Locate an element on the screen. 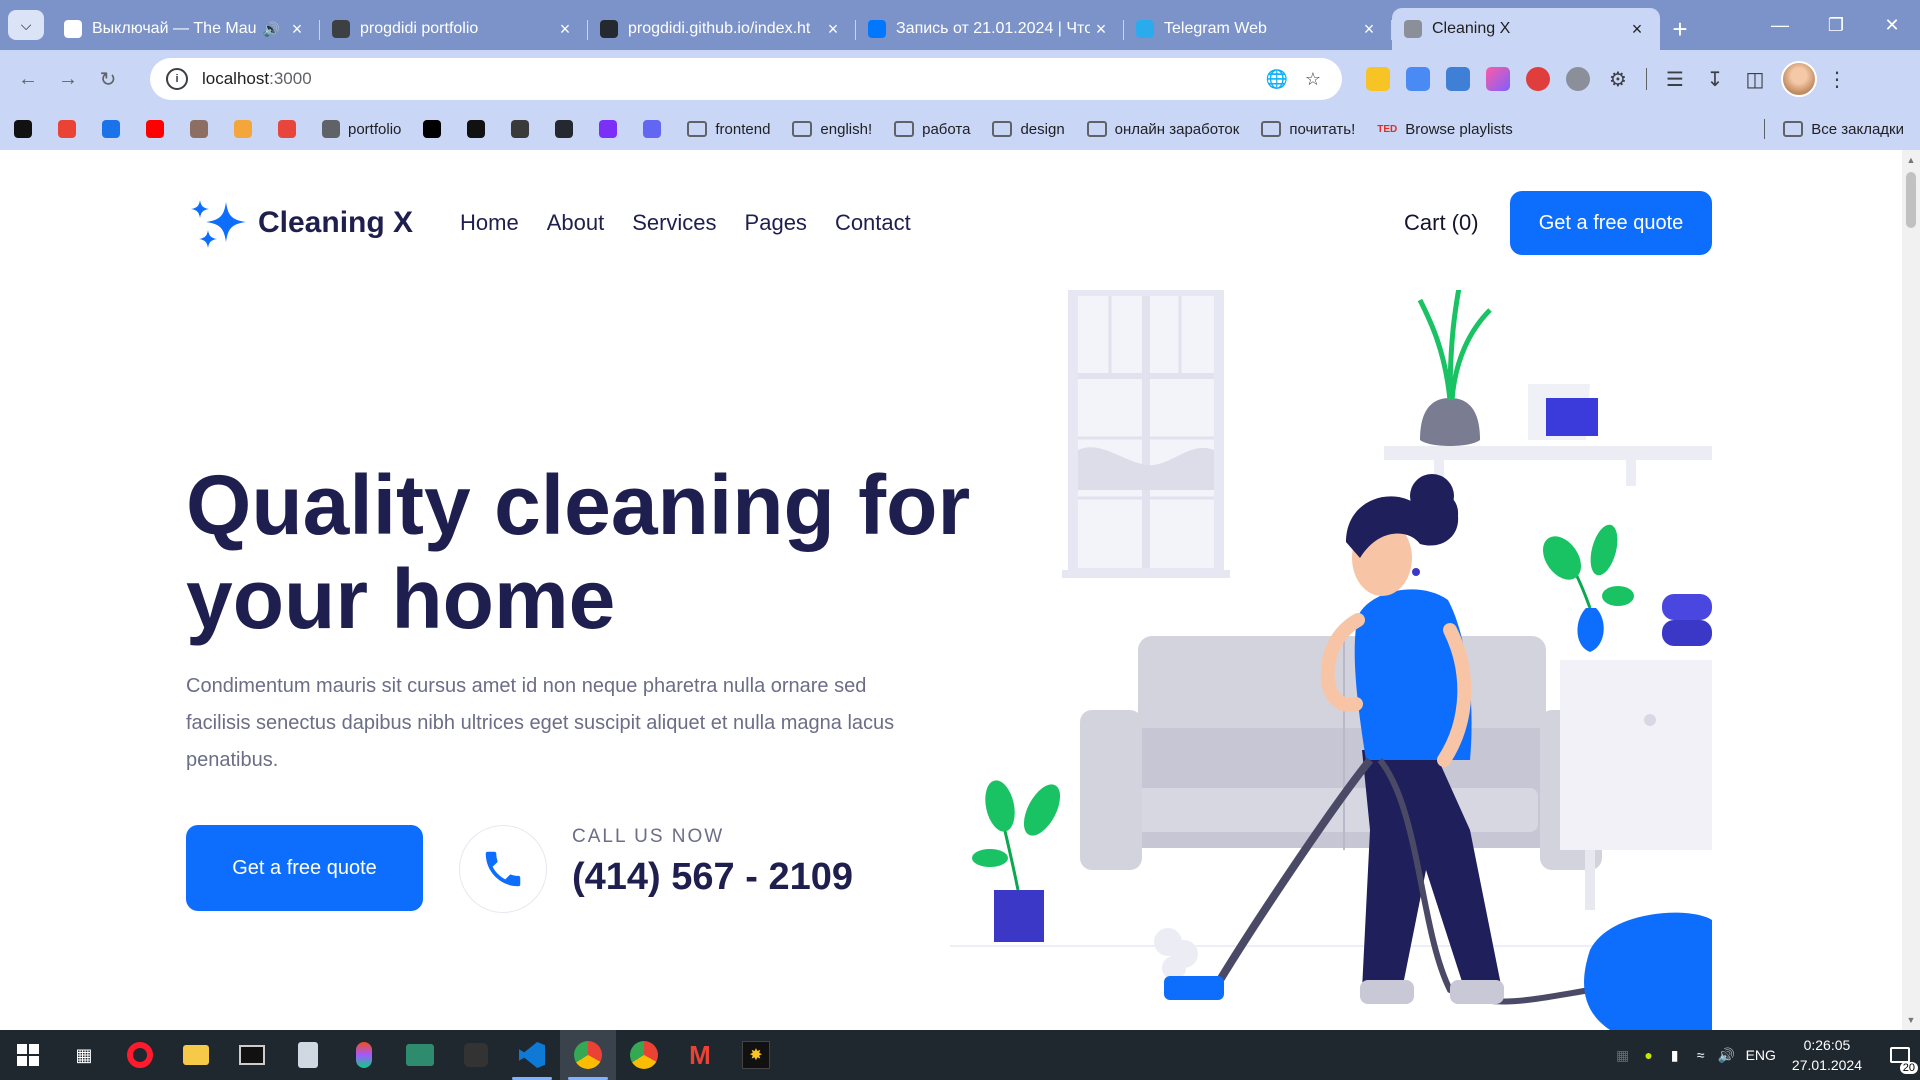 The height and width of the screenshot is (1080, 1920). forward-button: → is located at coordinates (68, 79).